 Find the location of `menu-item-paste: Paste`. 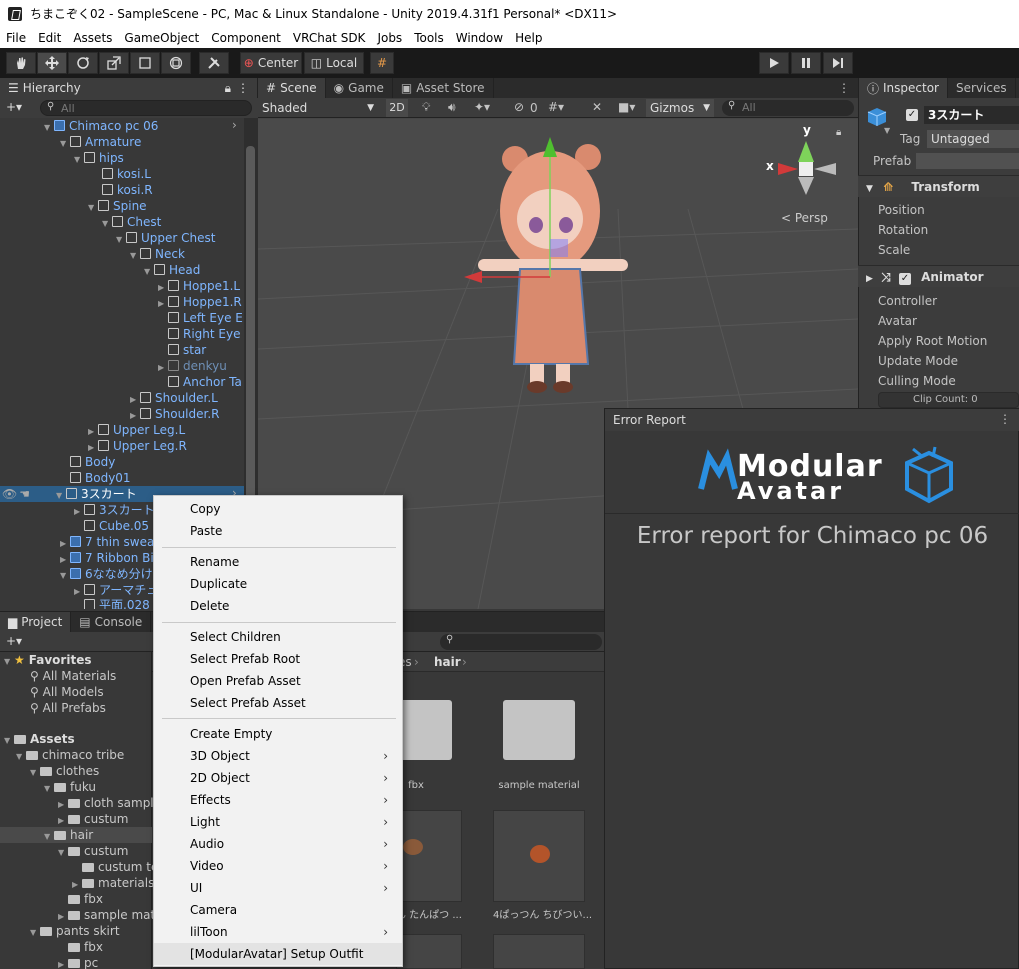

menu-item-paste: Paste is located at coordinates (278, 531).